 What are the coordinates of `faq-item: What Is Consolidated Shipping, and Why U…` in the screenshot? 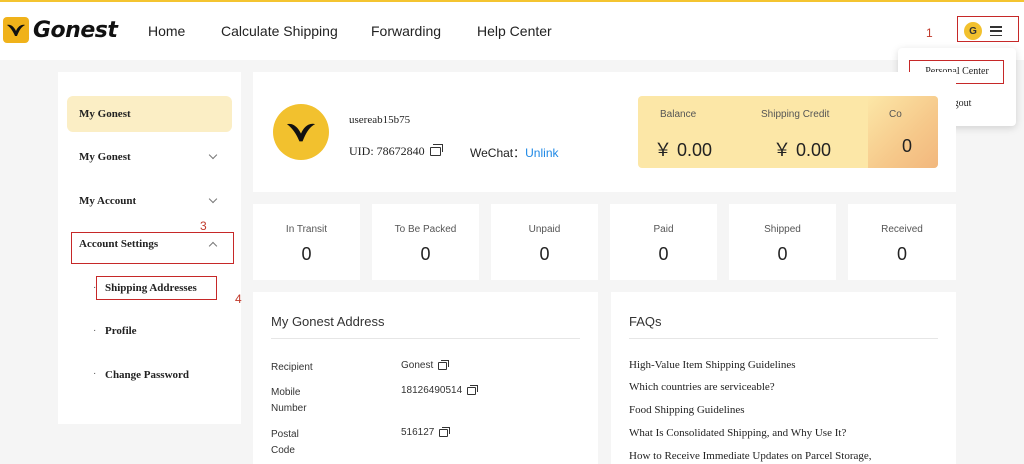 It's located at (737, 433).